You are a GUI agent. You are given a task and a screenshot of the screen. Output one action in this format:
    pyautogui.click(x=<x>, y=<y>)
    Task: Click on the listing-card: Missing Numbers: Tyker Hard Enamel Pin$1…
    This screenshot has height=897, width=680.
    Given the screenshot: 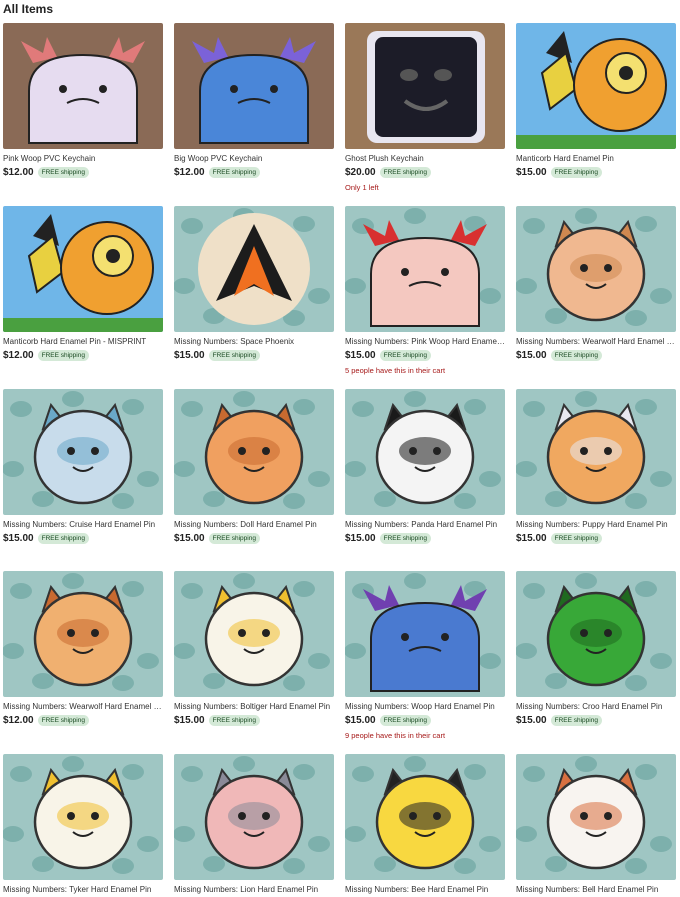 What is the action you would take?
    pyautogui.click(x=83, y=825)
    